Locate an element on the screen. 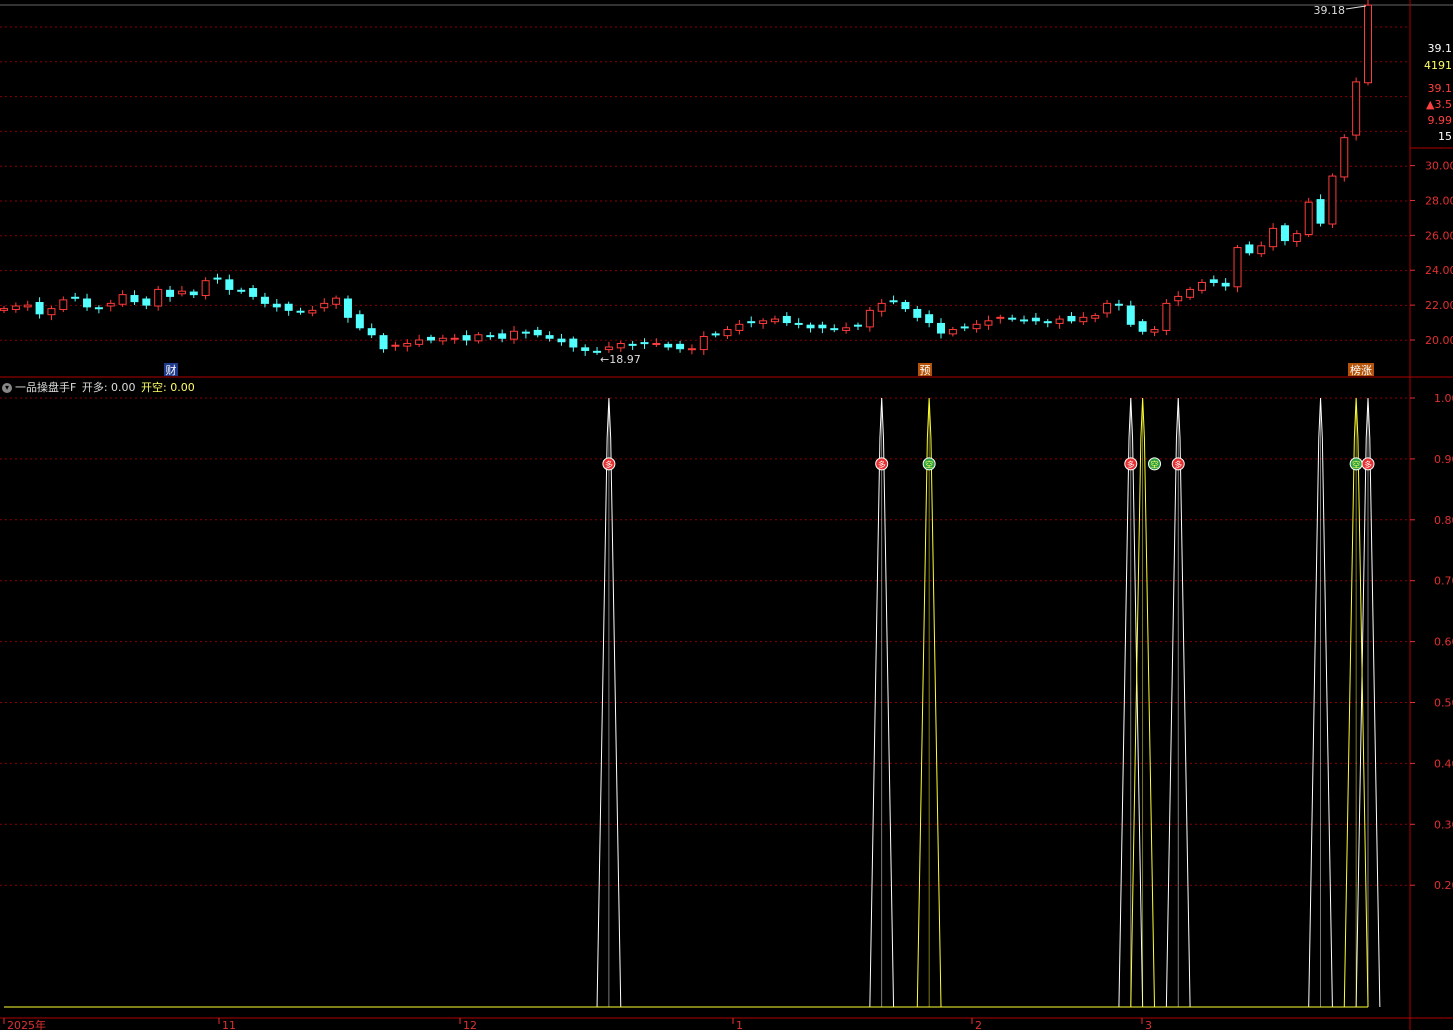 The width and height of the screenshot is (1453, 1030). right-info-value: 4191 is located at coordinates (1438, 65).